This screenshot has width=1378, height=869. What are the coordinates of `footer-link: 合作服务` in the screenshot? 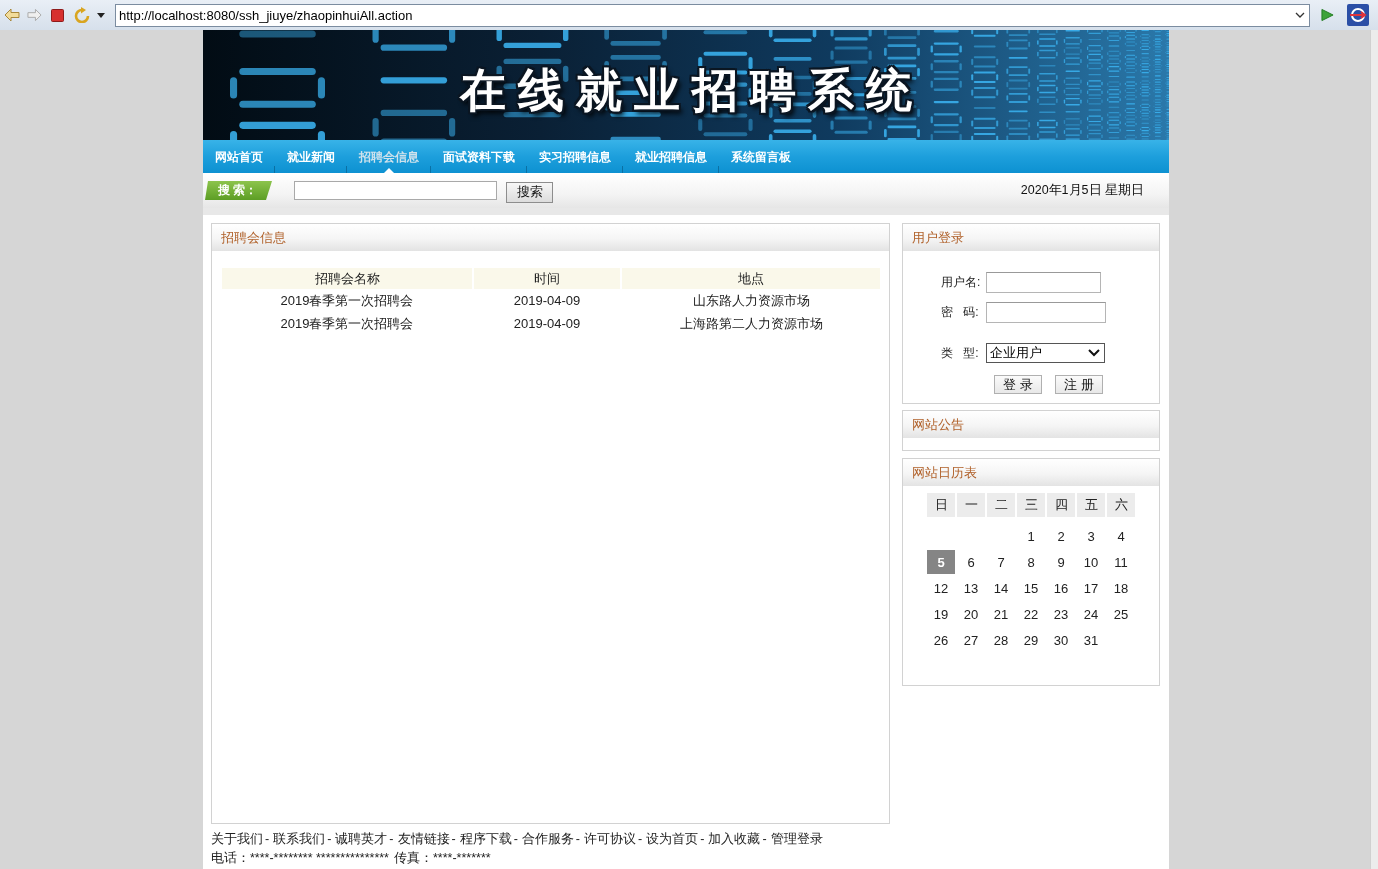 It's located at (547, 839).